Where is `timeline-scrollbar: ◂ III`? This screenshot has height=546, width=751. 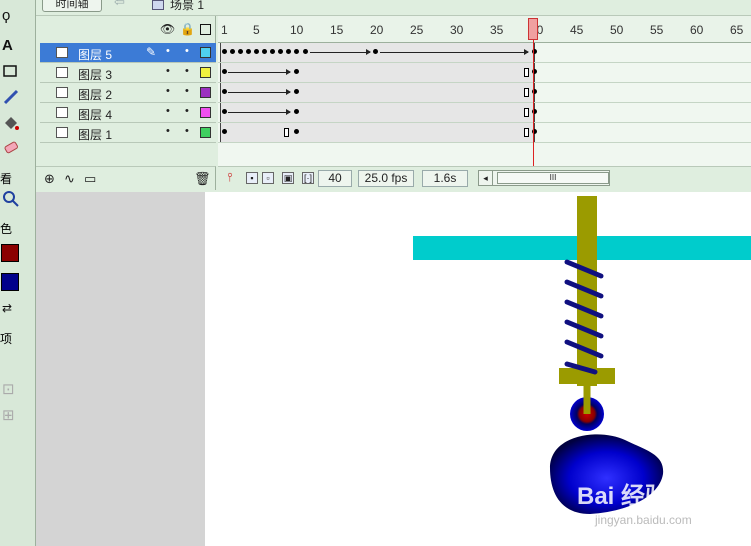 timeline-scrollbar: ◂ III is located at coordinates (544, 178).